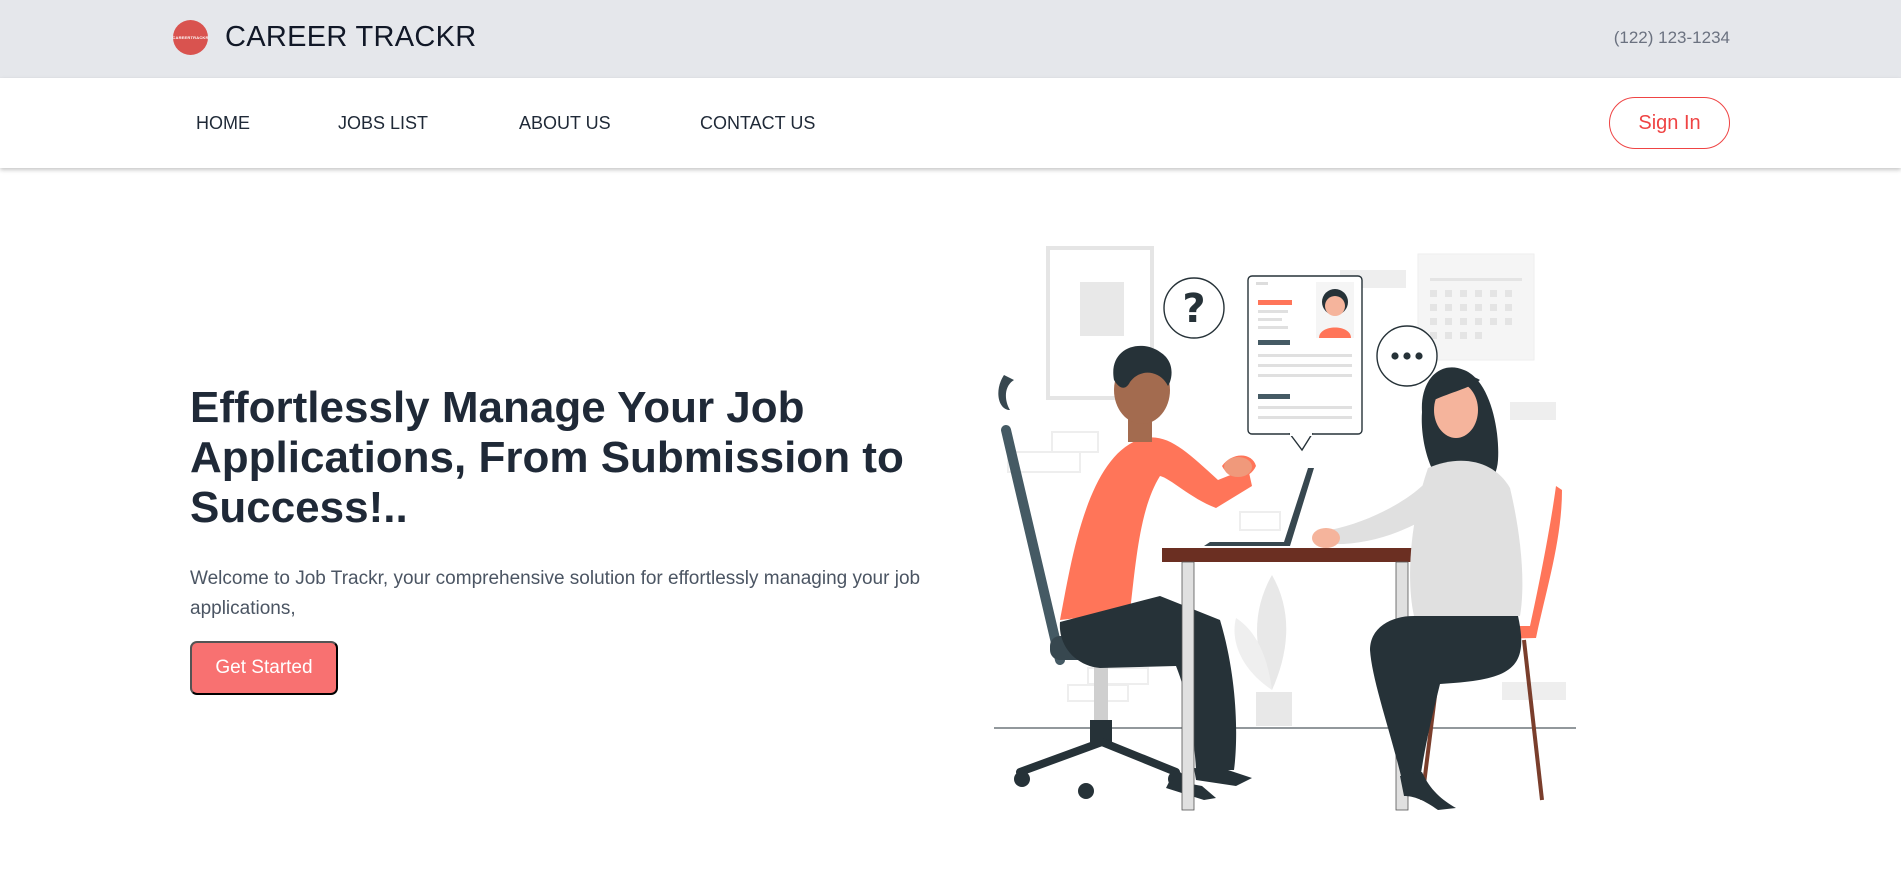 The width and height of the screenshot is (1901, 893). What do you see at coordinates (565, 123) in the screenshot?
I see `nav-about-us: ABOUT US` at bounding box center [565, 123].